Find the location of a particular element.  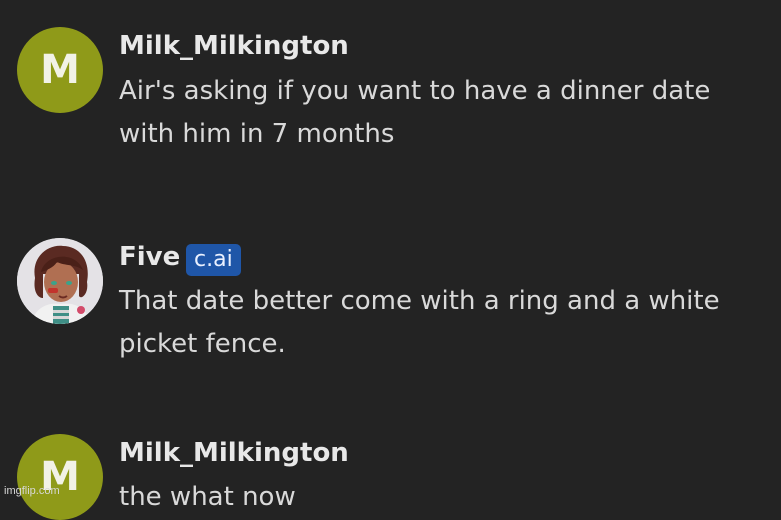

character-avatar is located at coordinates (60, 281).